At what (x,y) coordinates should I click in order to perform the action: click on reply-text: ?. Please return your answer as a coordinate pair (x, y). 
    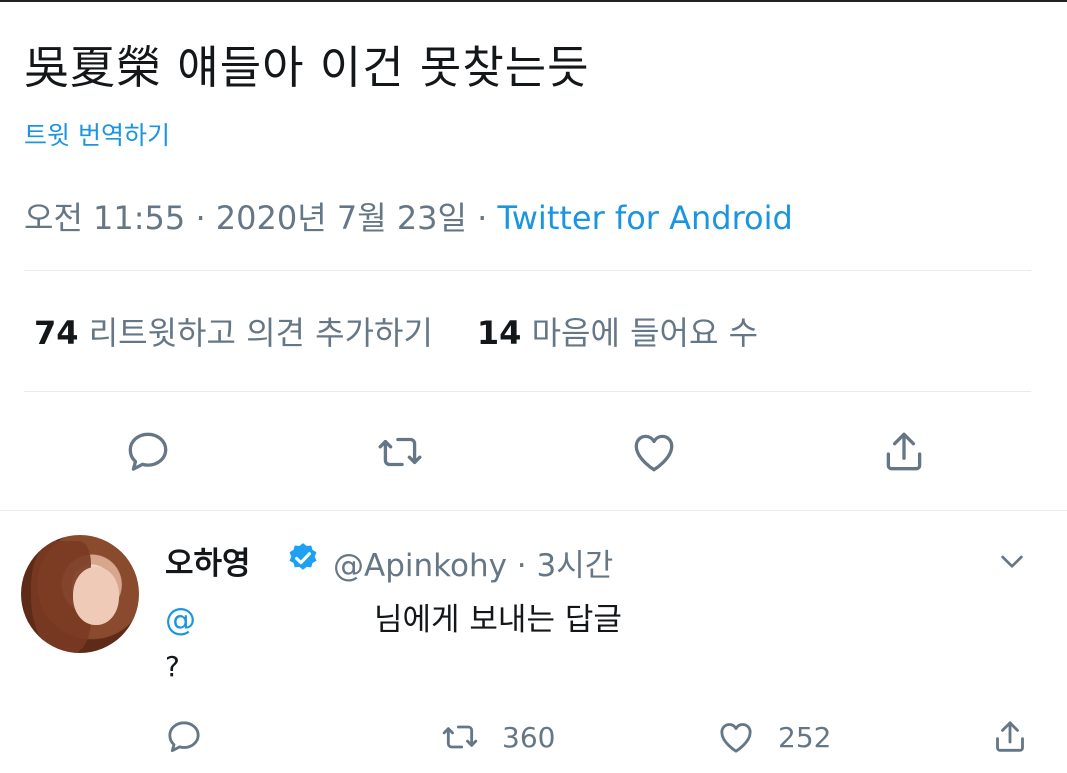
    Looking at the image, I should click on (172, 666).